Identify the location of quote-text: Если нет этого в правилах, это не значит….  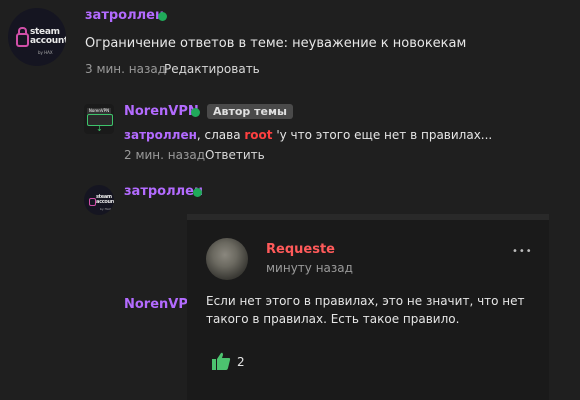
(365, 310).